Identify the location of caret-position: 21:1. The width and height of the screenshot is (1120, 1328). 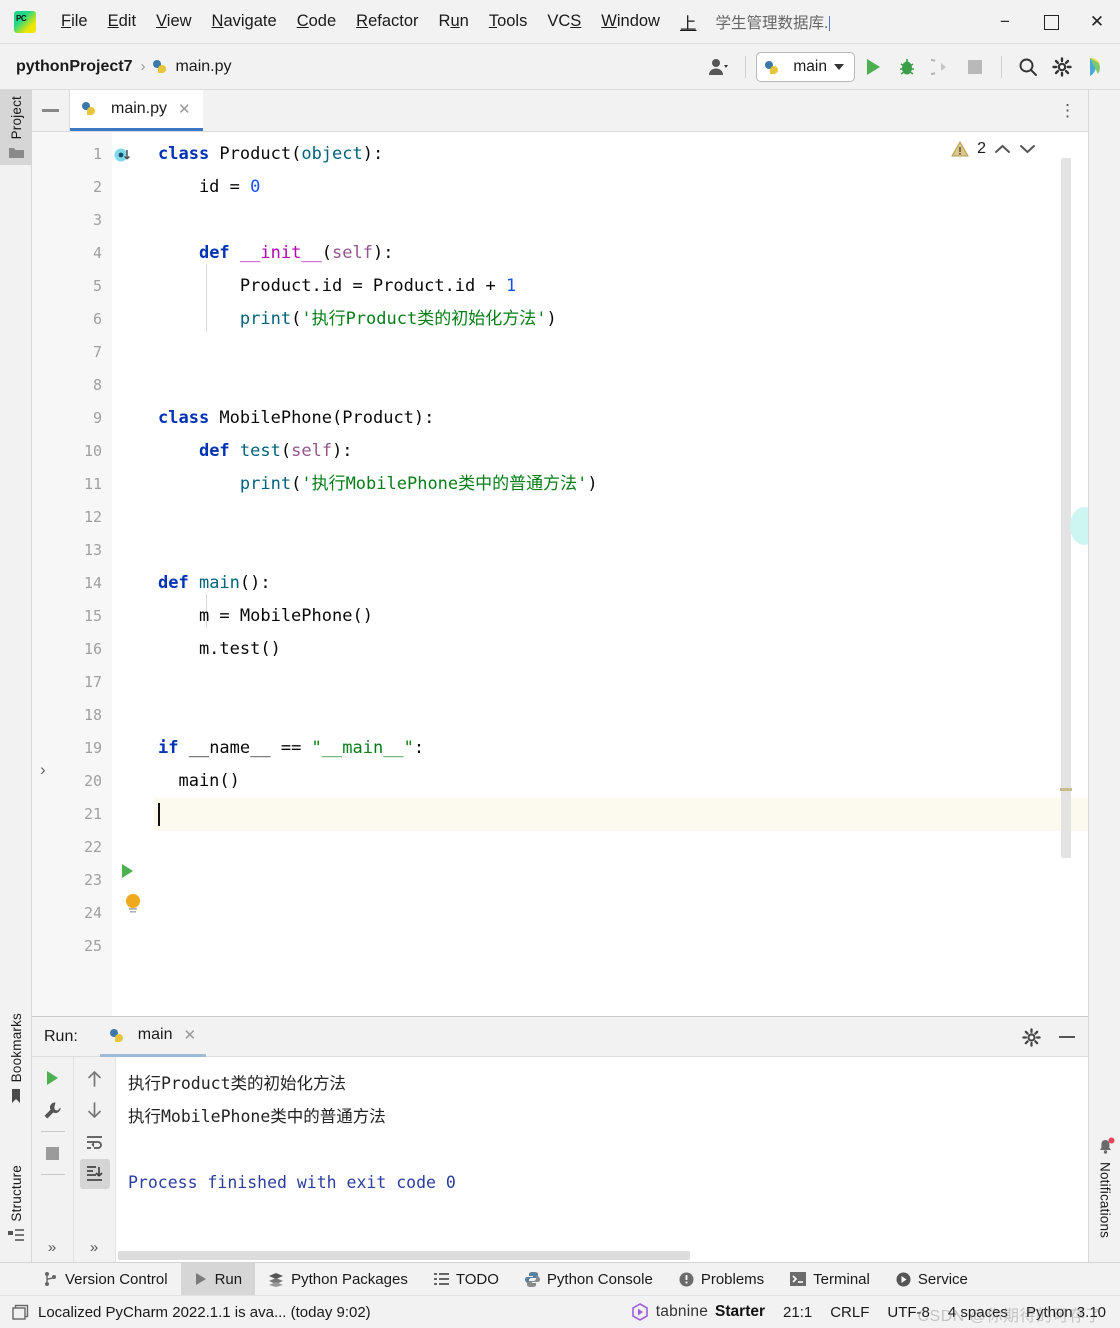
(797, 1312).